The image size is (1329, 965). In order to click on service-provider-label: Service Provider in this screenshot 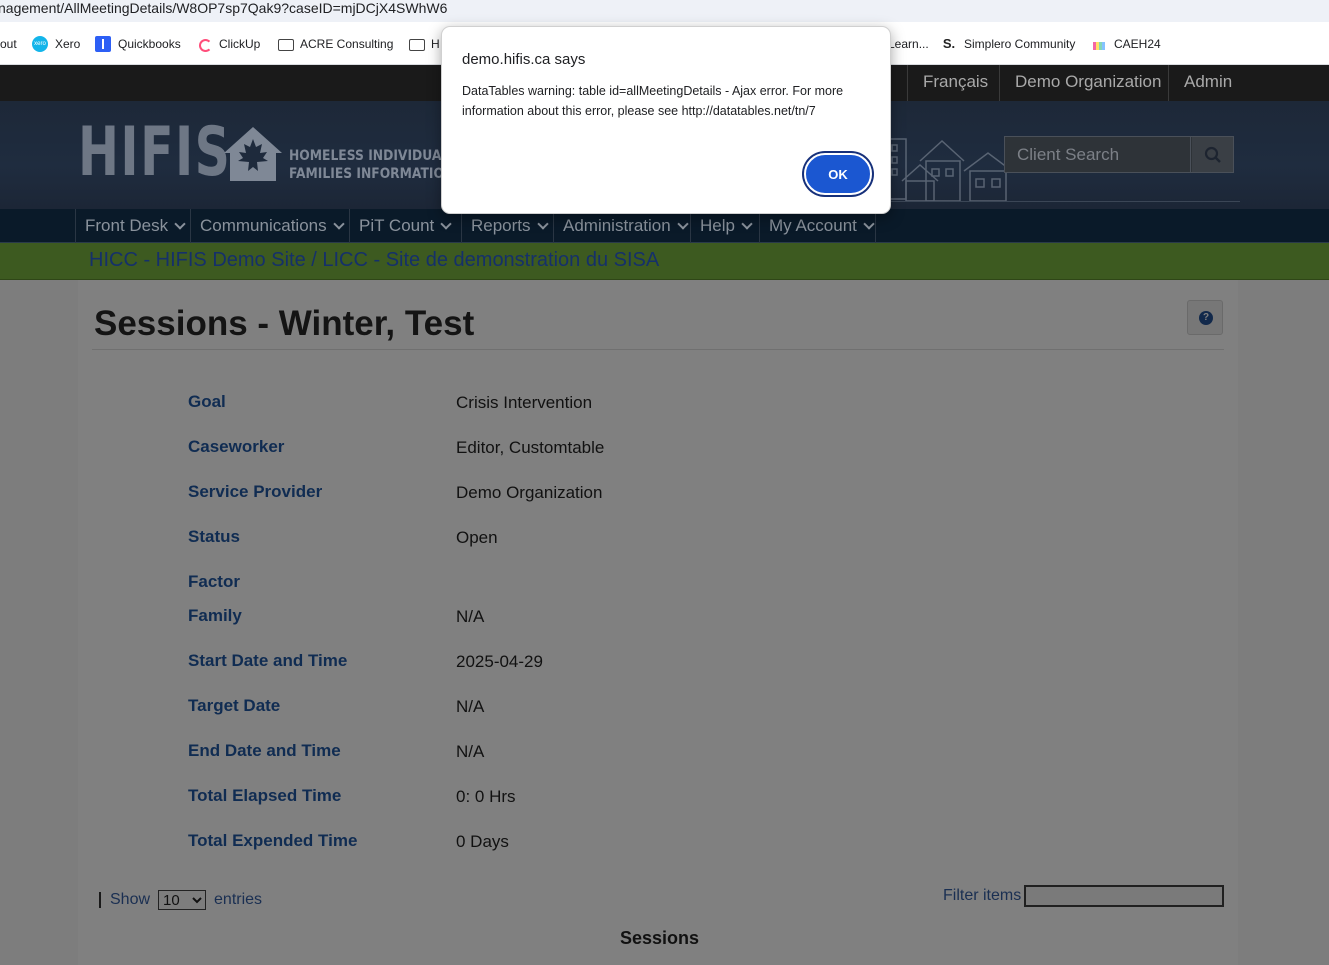, I will do `click(255, 491)`.